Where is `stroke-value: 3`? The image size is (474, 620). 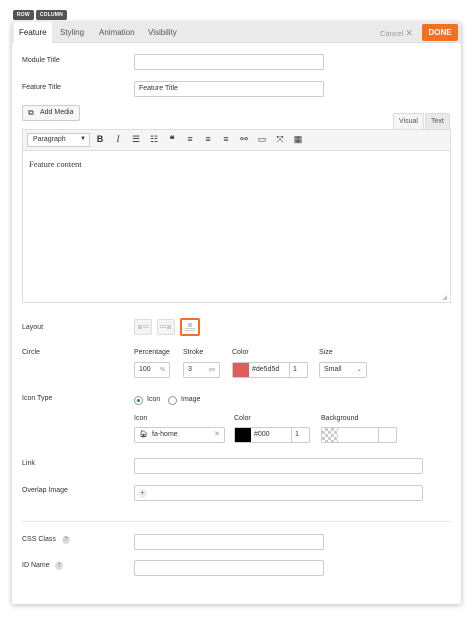
stroke-value: 3 is located at coordinates (190, 369).